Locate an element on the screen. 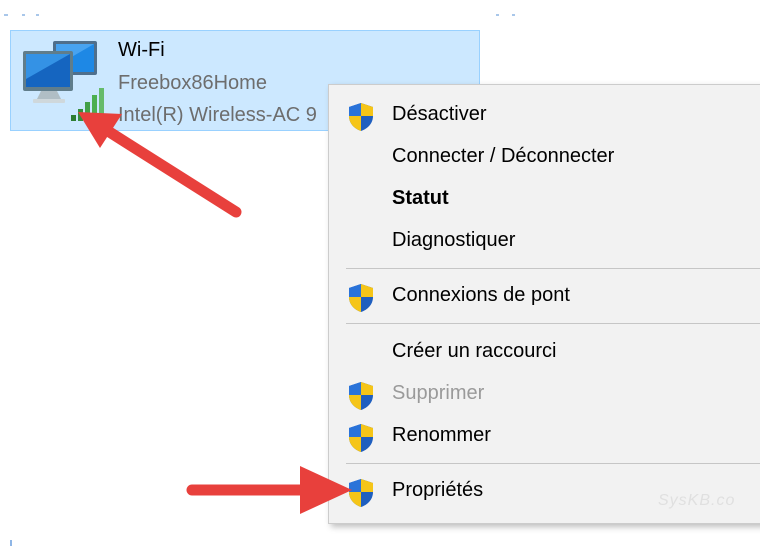 The image size is (760, 553). menu-item-creer-raccourci: Créer un raccourci is located at coordinates (544, 353).